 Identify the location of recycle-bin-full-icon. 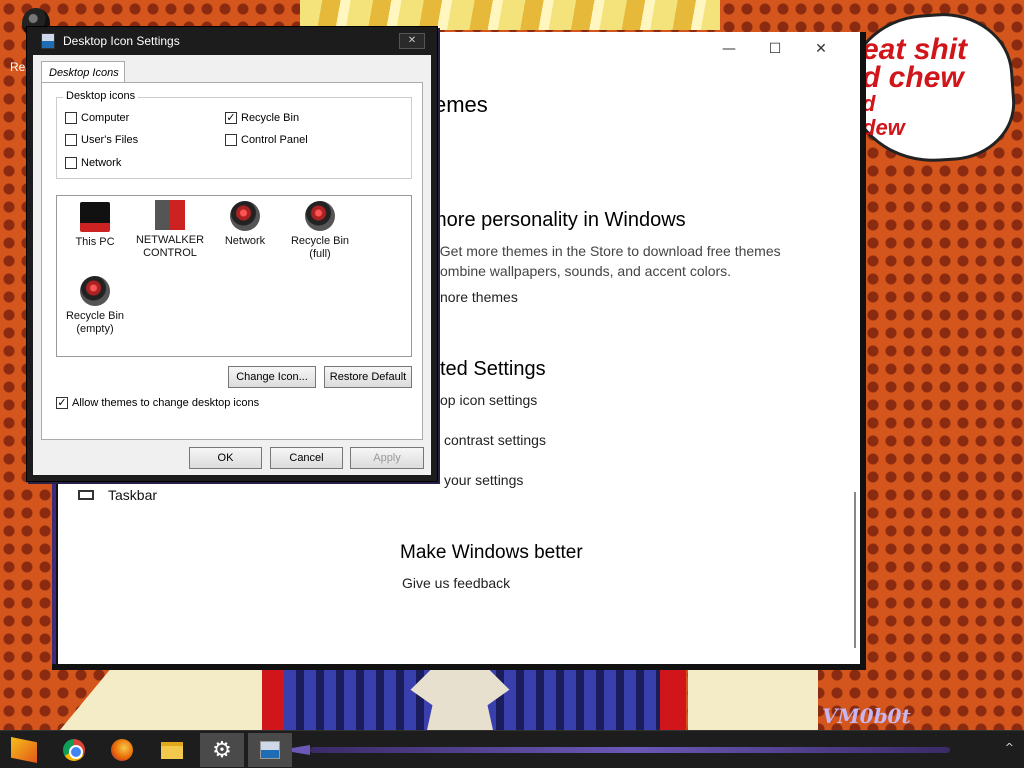
(320, 216).